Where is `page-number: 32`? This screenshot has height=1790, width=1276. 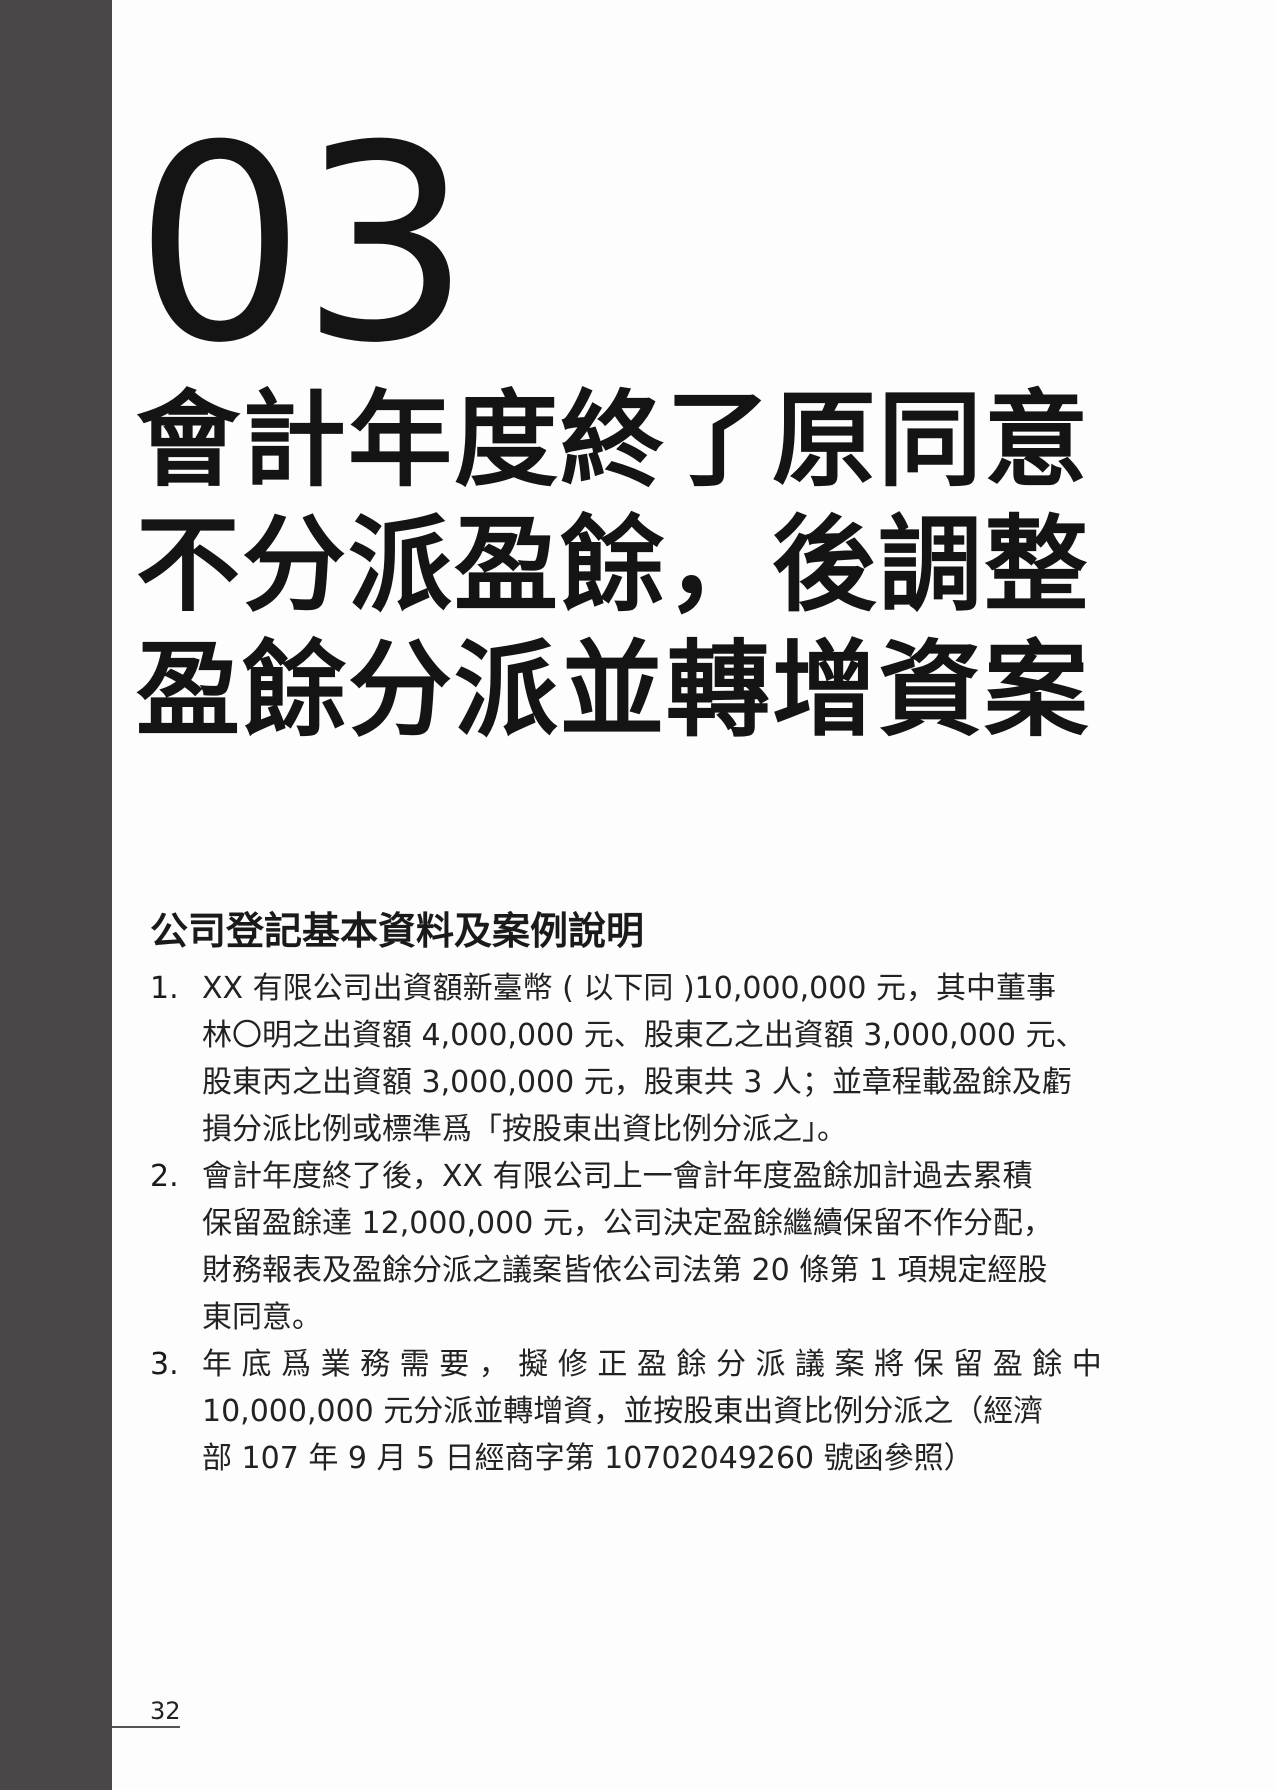 page-number: 32 is located at coordinates (165, 1711).